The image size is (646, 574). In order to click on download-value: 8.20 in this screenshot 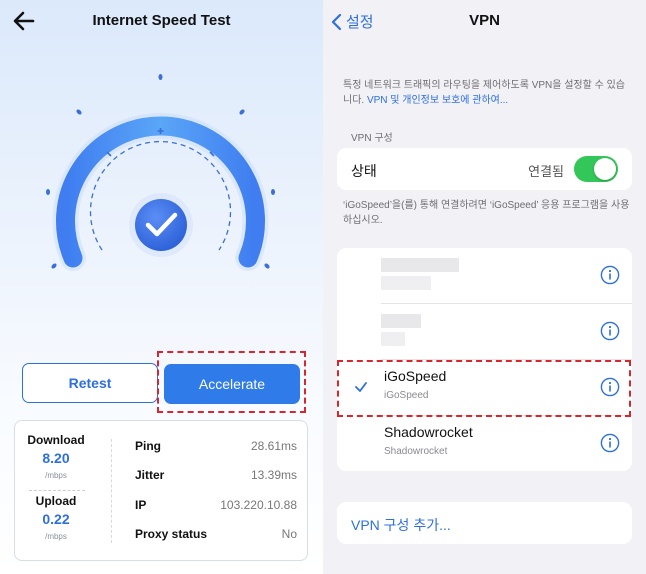, I will do `click(56, 458)`.